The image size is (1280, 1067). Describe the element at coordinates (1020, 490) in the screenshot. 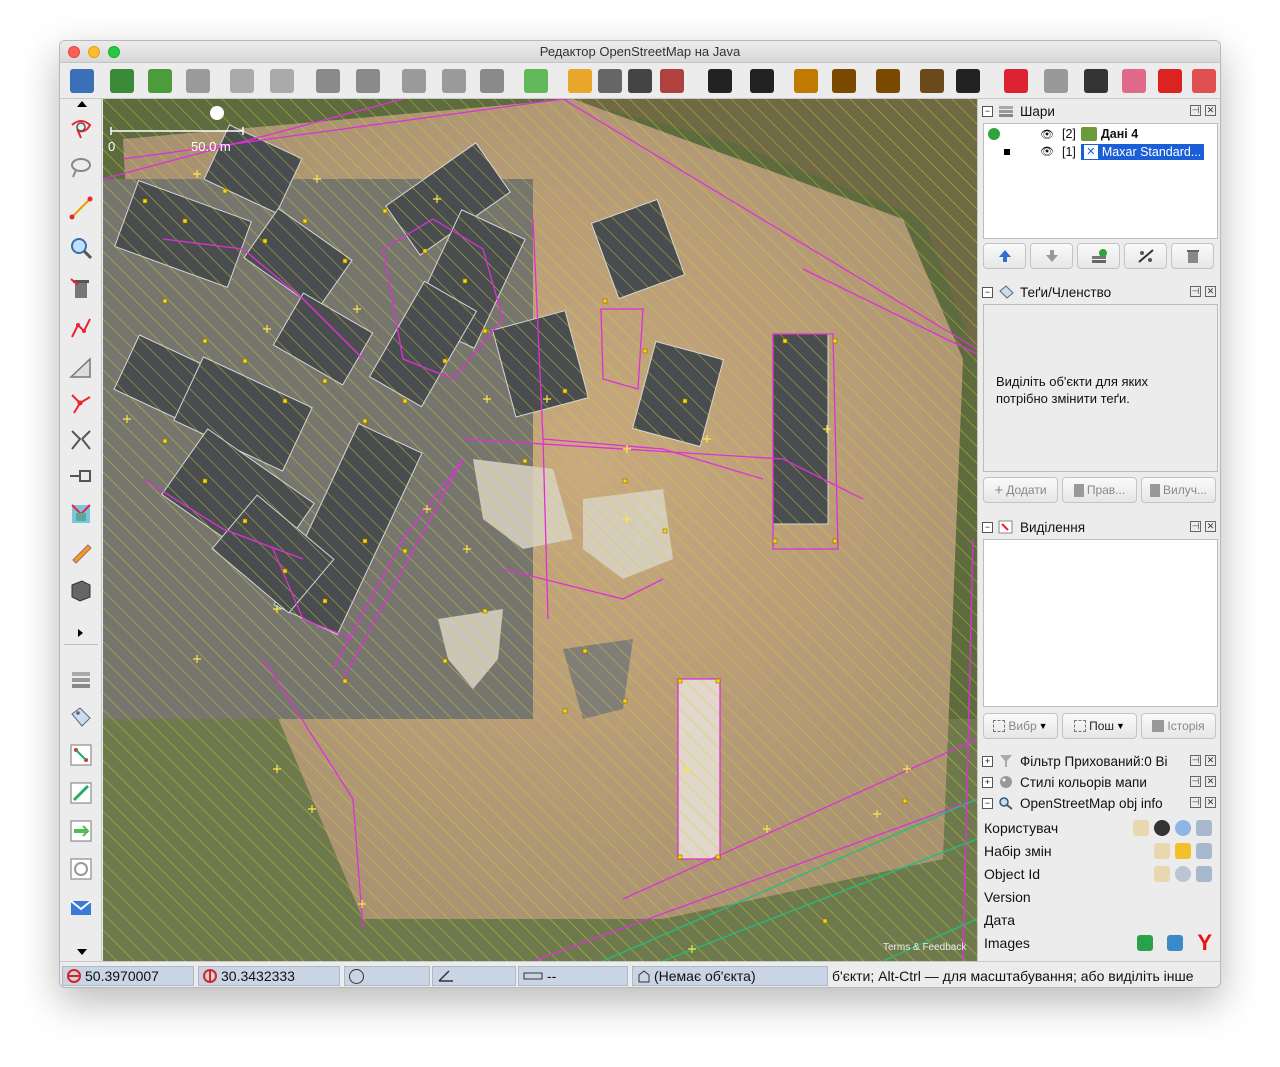

I see `add-tag-button: + Додати` at that location.